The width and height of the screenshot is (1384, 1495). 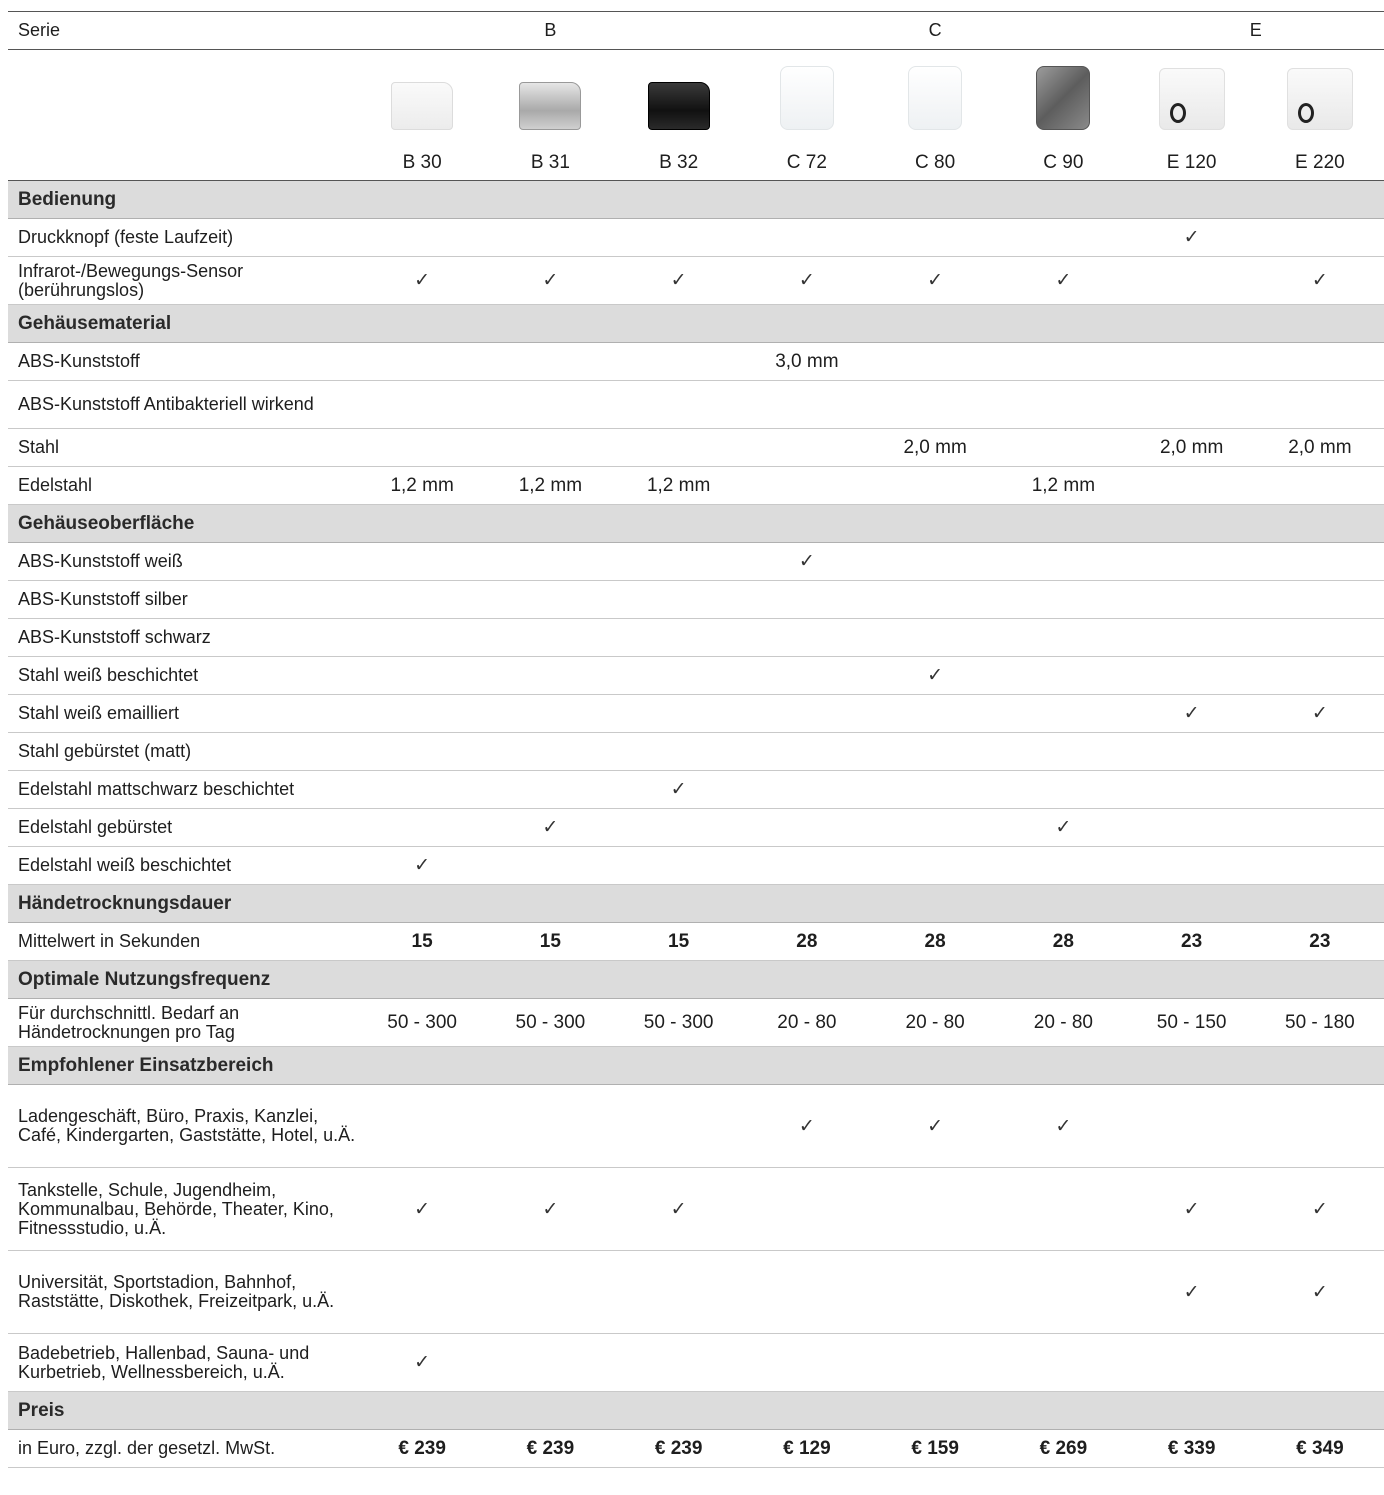 What do you see at coordinates (1063, 1448) in the screenshot?
I see `table-cell: € 269` at bounding box center [1063, 1448].